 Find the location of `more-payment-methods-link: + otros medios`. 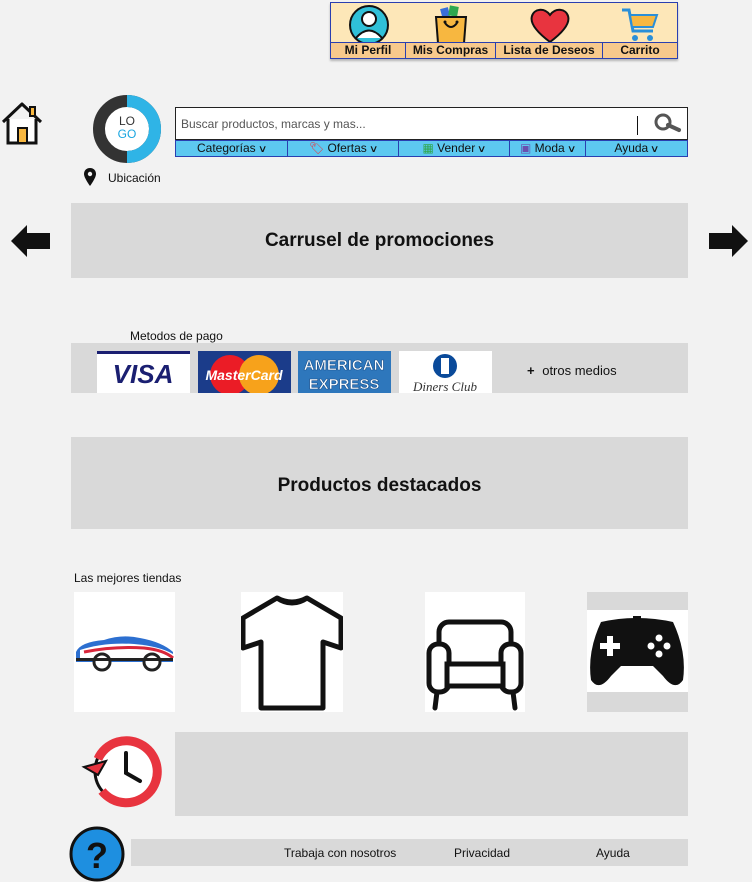

more-payment-methods-link: + otros medios is located at coordinates (572, 370).